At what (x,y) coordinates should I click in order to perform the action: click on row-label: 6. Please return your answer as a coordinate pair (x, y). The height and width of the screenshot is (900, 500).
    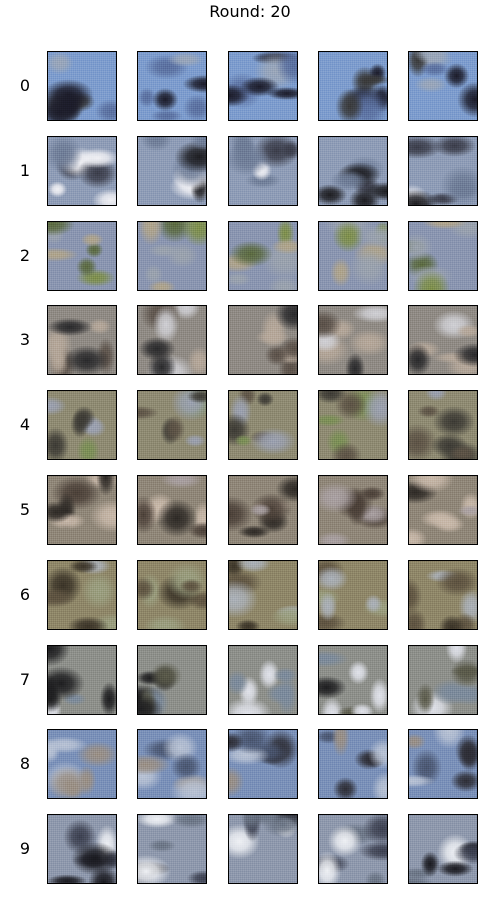
    Looking at the image, I should click on (25, 594).